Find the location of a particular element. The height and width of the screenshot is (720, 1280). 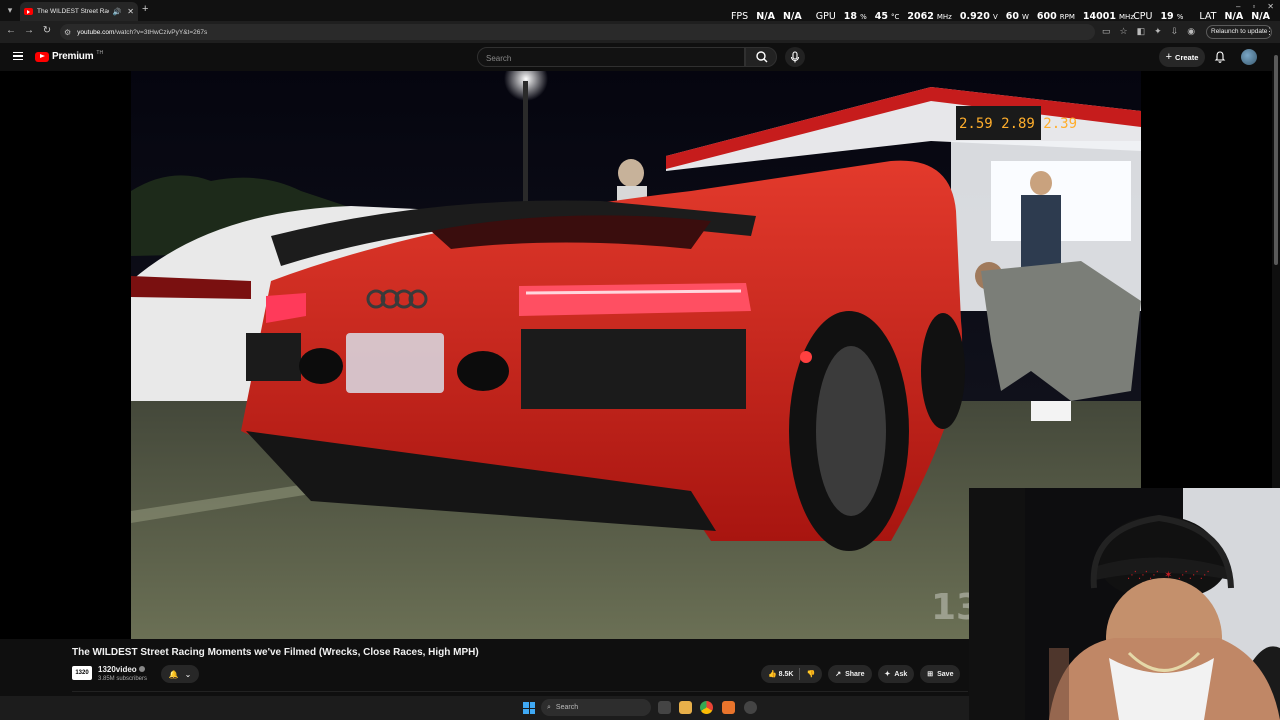

windows-start-icon is located at coordinates (529, 708).